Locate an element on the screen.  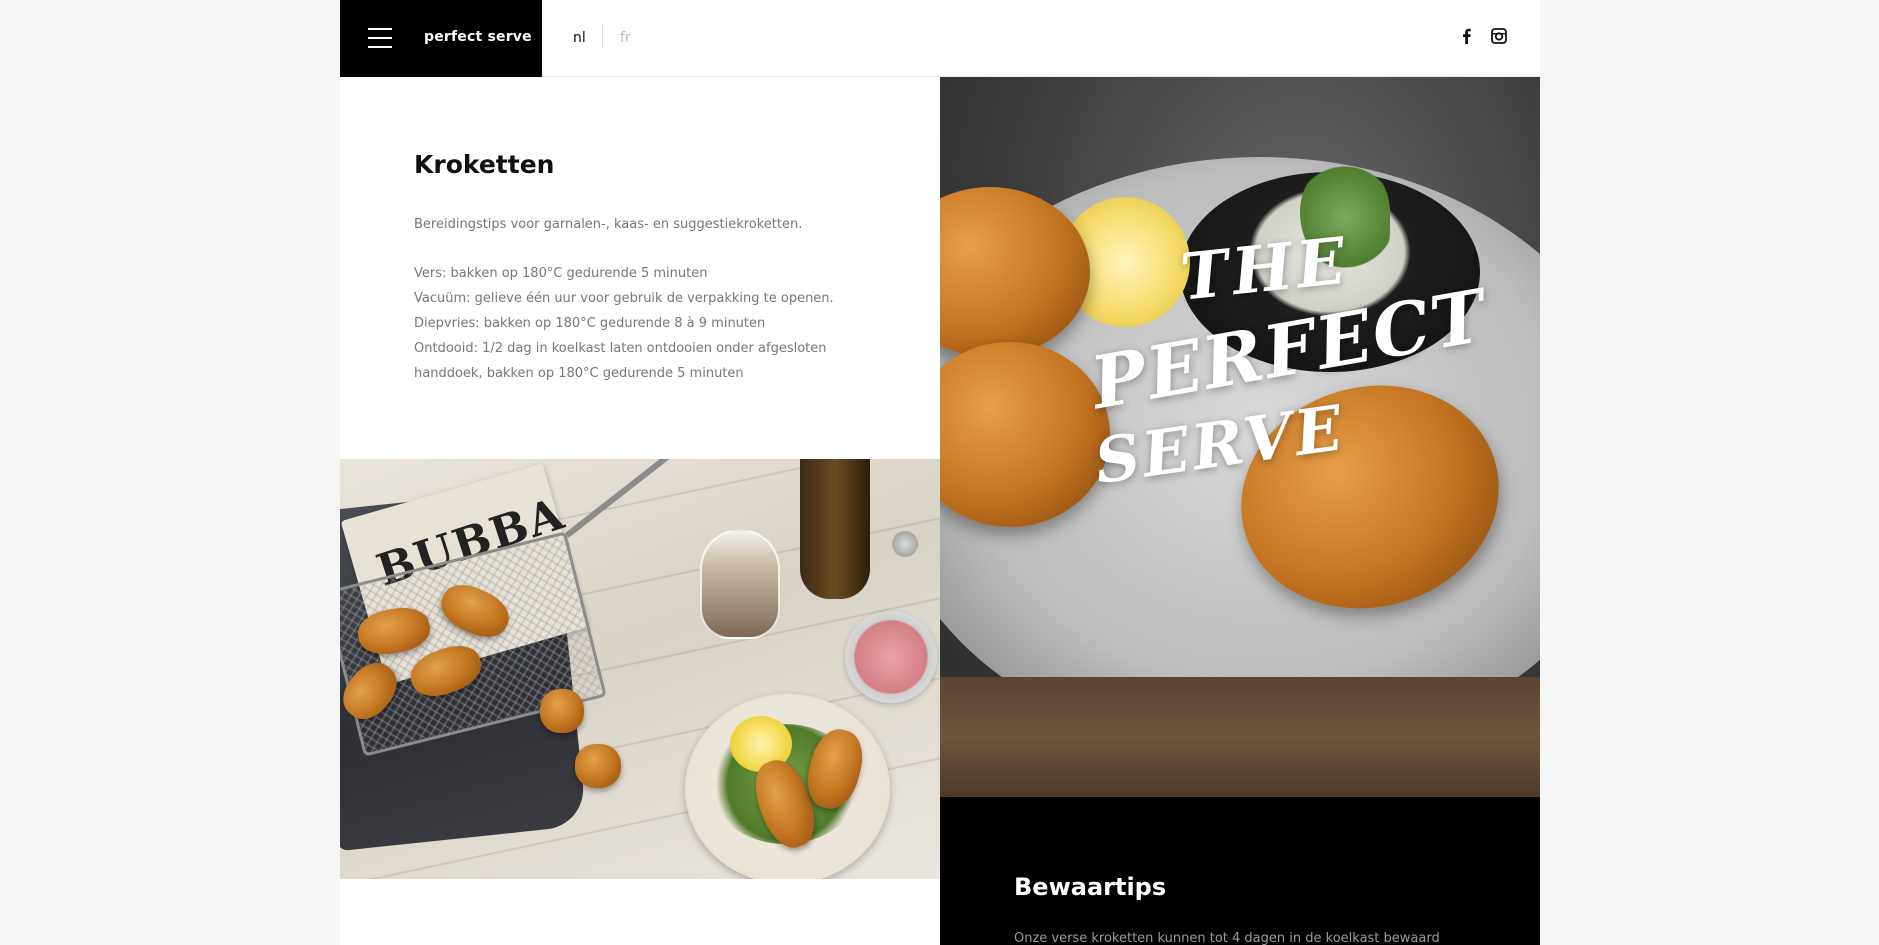
lang-fr-link: fr is located at coordinates (625, 38).